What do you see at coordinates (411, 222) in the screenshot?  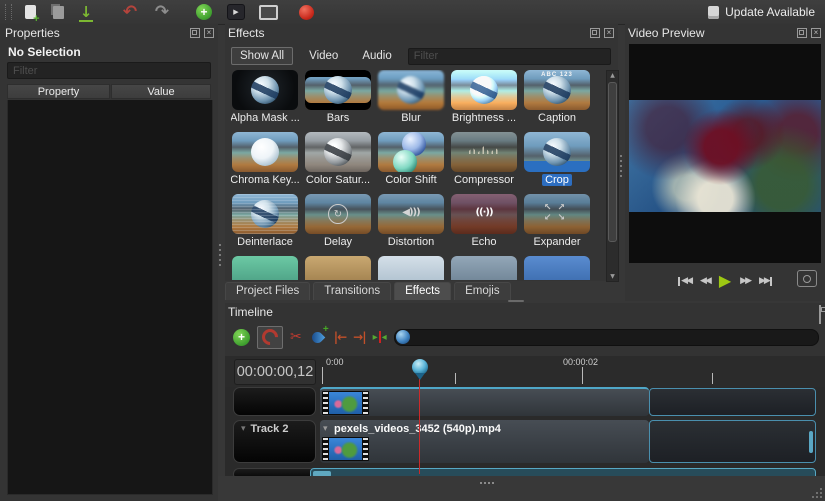 I see `effect-item-distortion: ◀))) Distortion` at bounding box center [411, 222].